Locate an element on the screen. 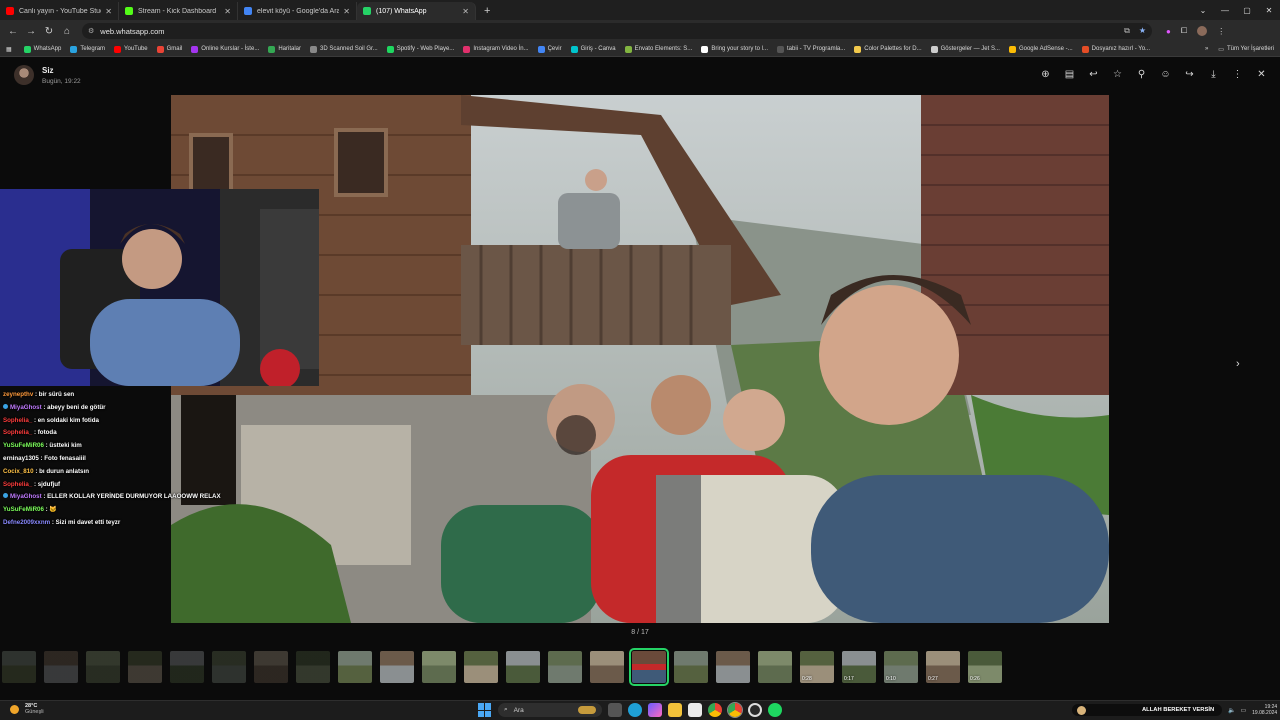  minimize-button: — is located at coordinates (1225, 10).